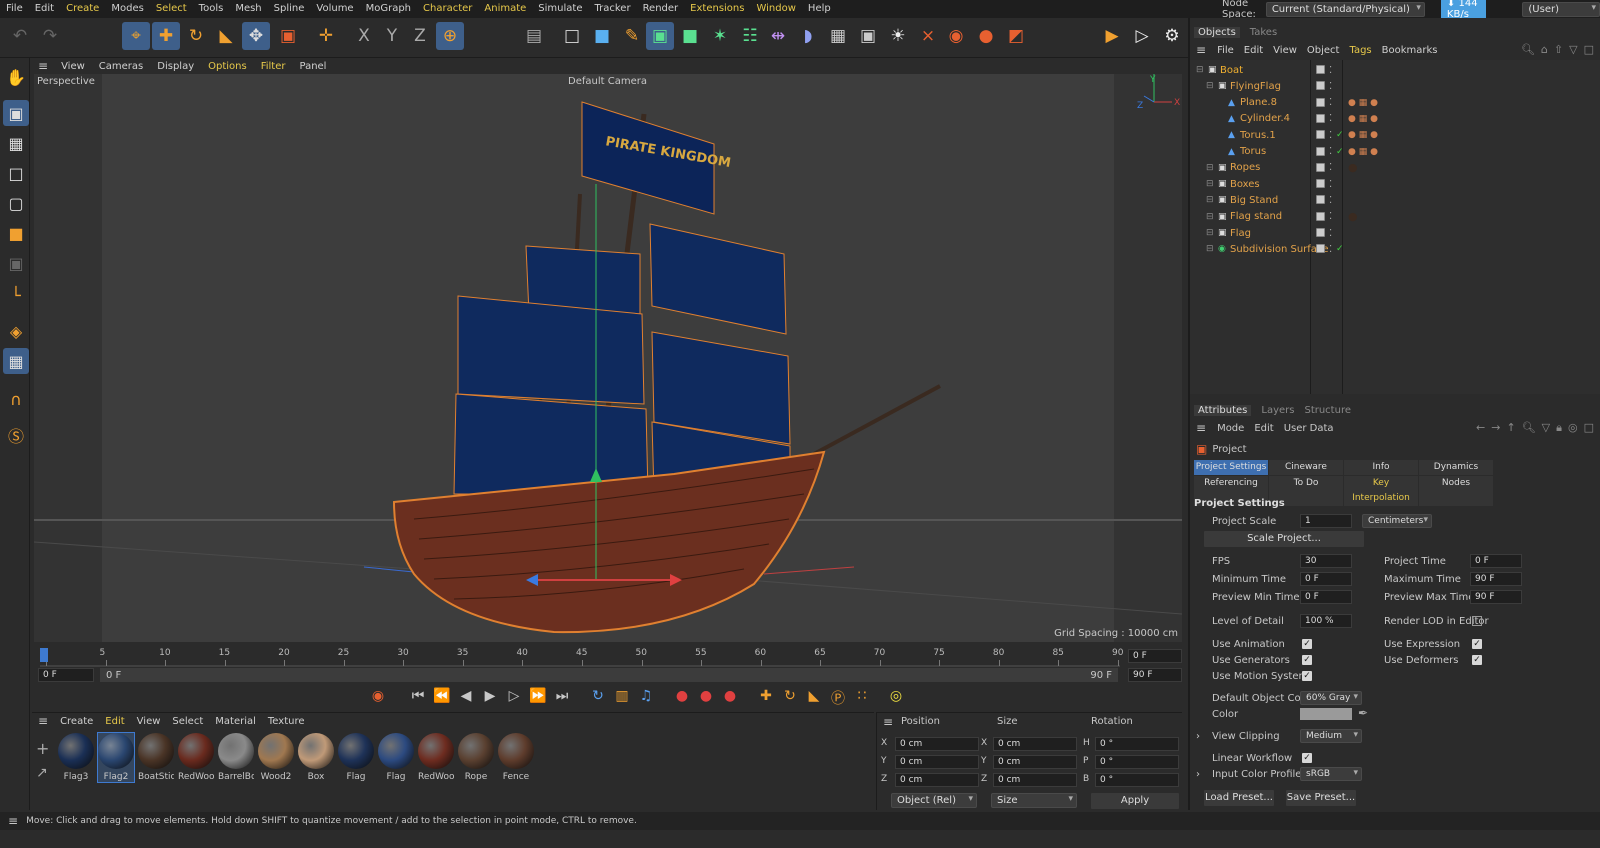  I want to click on tab-structure: Structure, so click(1327, 410).